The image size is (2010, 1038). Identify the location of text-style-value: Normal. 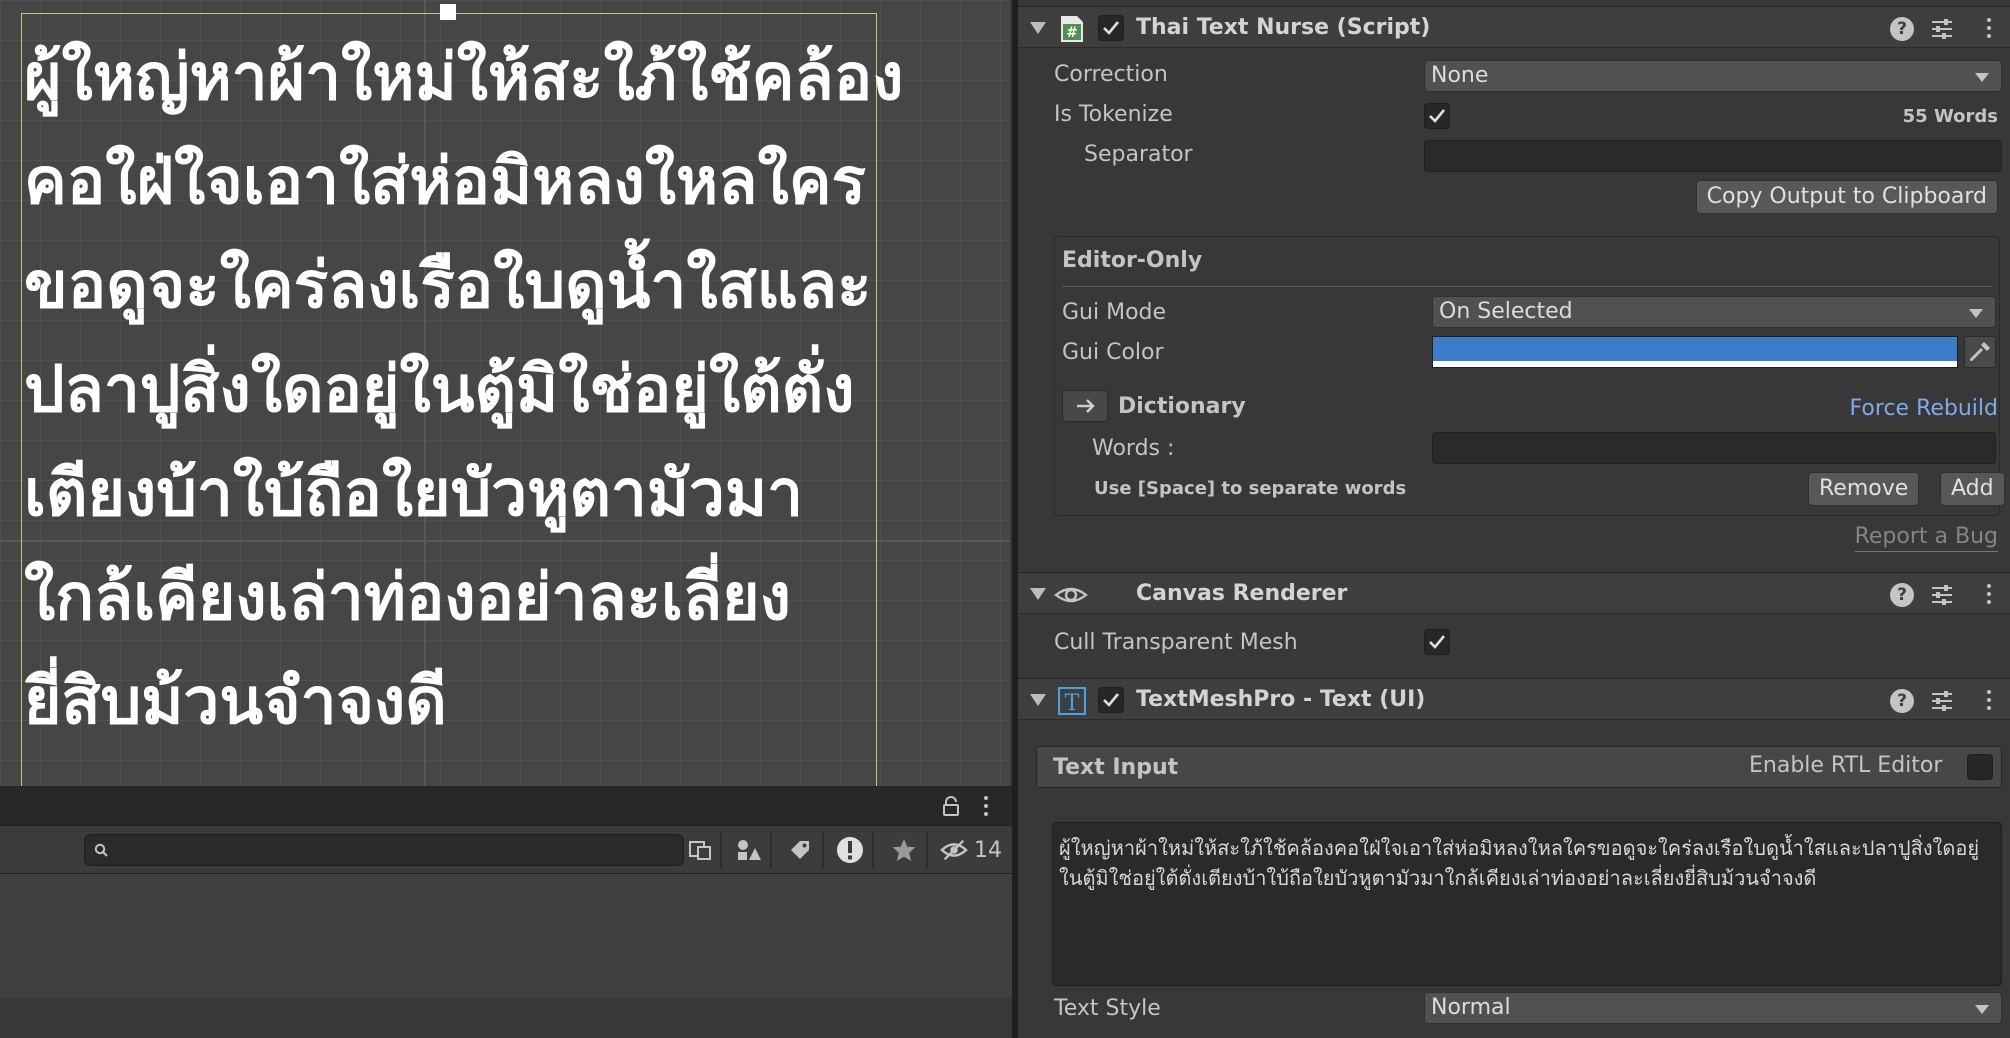
(1471, 1007).